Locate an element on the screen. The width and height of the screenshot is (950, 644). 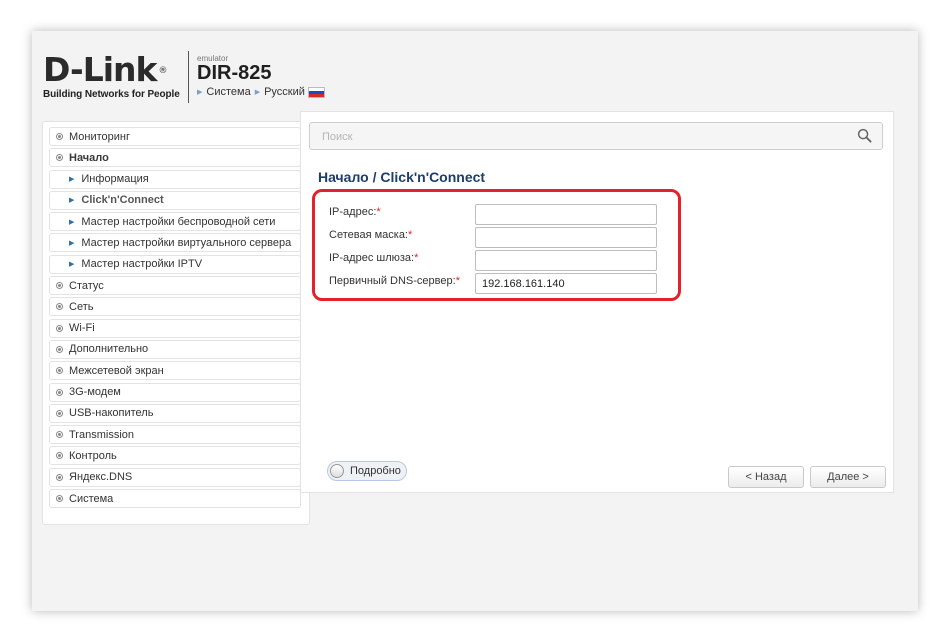
search-icon is located at coordinates (864, 135).